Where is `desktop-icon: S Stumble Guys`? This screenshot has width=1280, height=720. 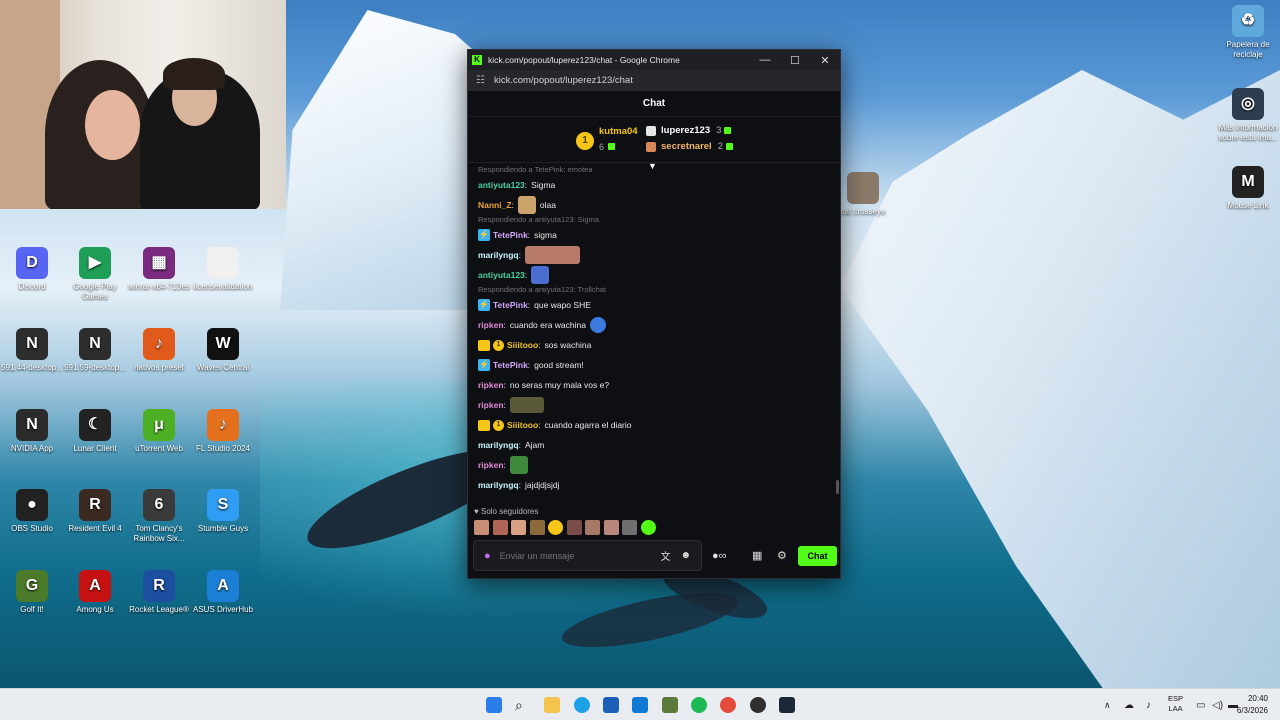 desktop-icon: S Stumble Guys is located at coordinates (223, 511).